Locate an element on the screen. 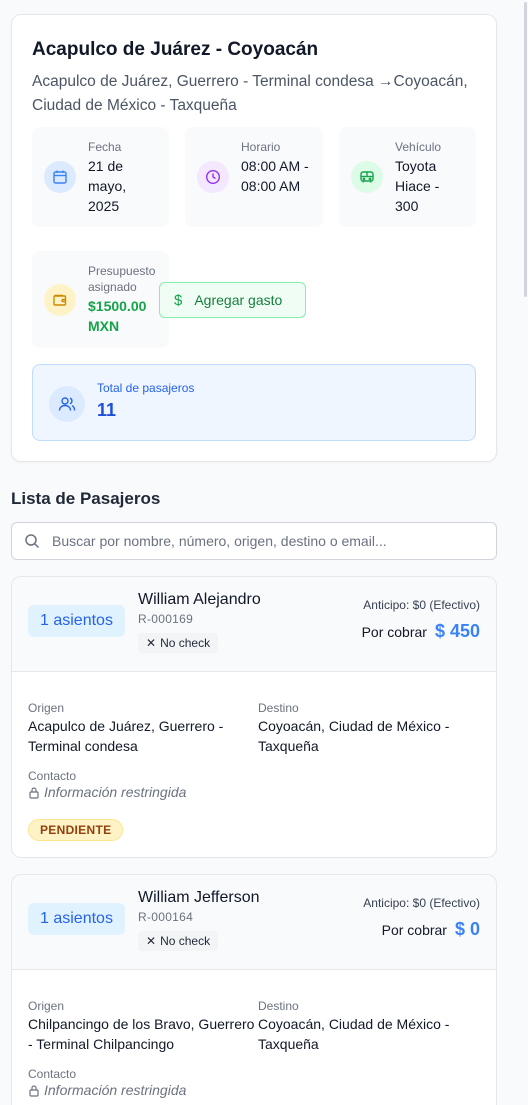 The image size is (528, 1105). reservation-code: R-000164 is located at coordinates (166, 917).